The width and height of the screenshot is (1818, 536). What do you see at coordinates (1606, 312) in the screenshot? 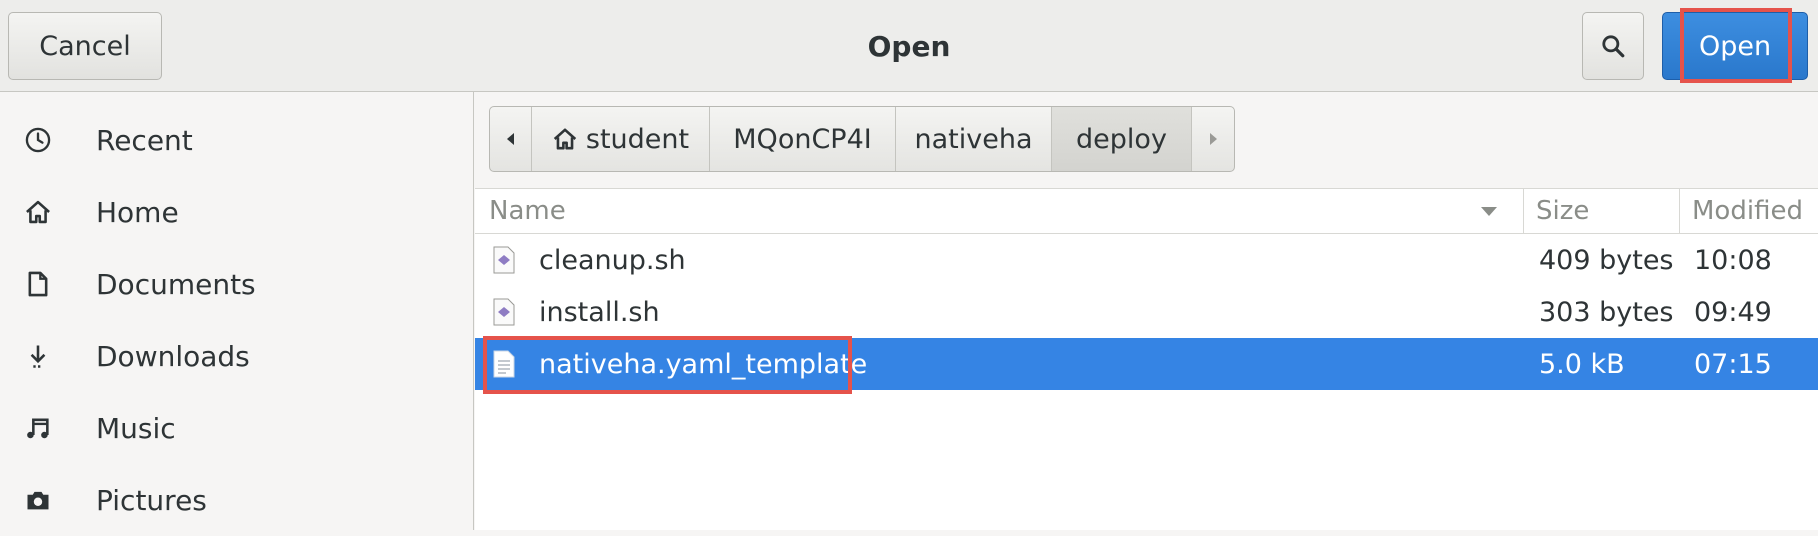
I see `file-size: 303 bytes` at bounding box center [1606, 312].